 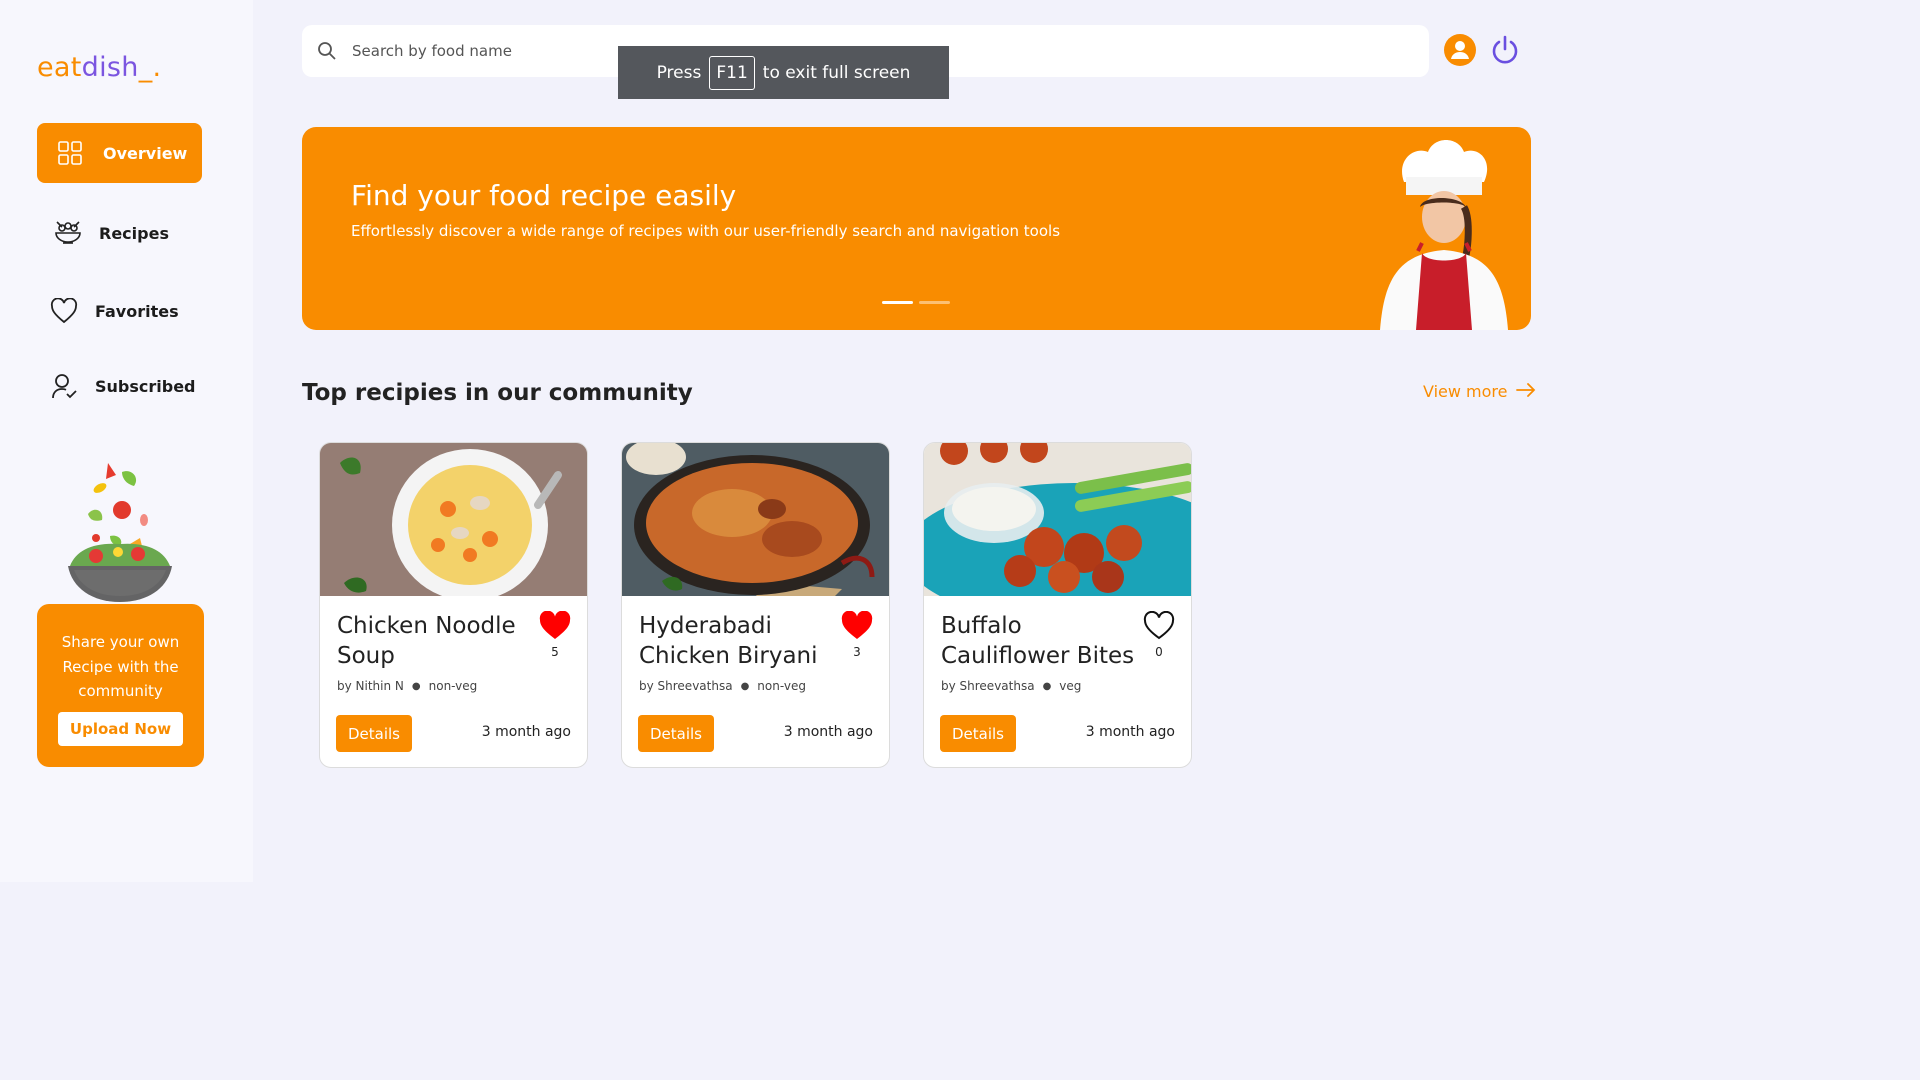 What do you see at coordinates (1505, 52) in the screenshot?
I see `power-logout-icon` at bounding box center [1505, 52].